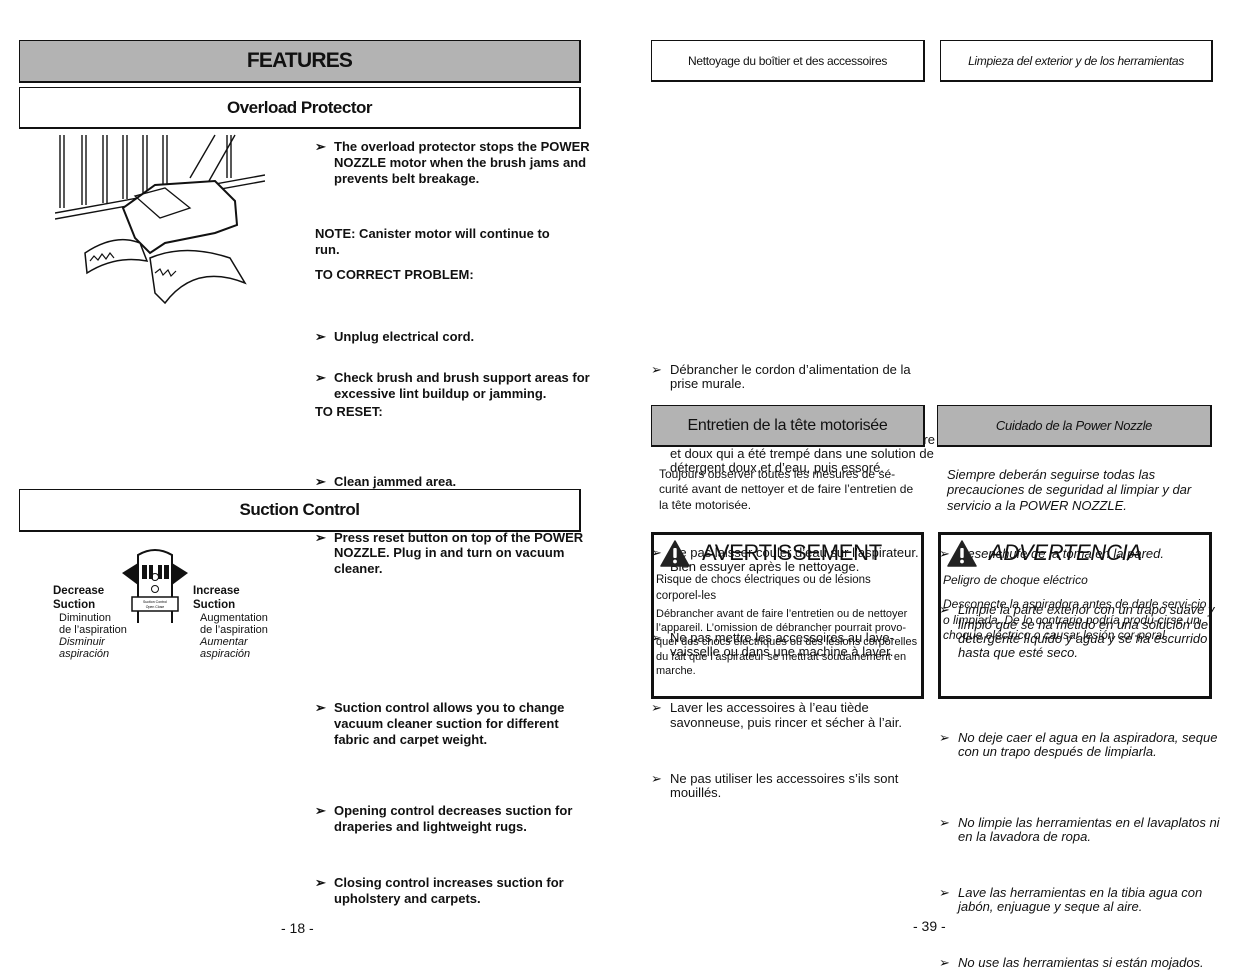 The image size is (1235, 971). What do you see at coordinates (234, 630) in the screenshot?
I see `increase-fr-2: de l’aspiration` at bounding box center [234, 630].